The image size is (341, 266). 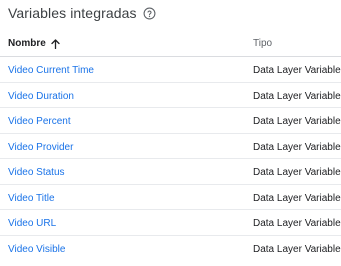 I want to click on column-header-type: Tipo, so click(x=263, y=43).